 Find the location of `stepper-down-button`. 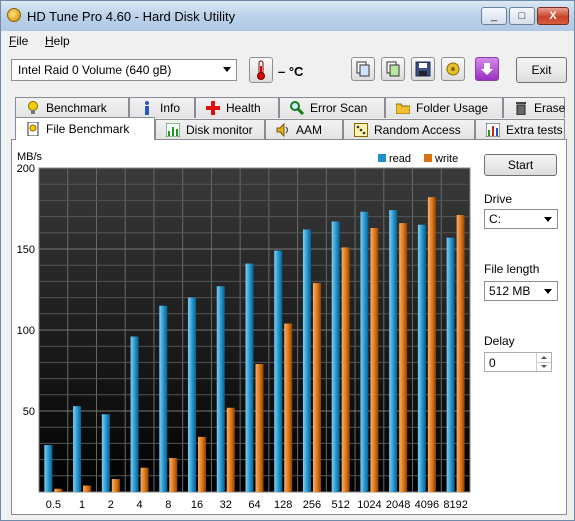

stepper-down-button is located at coordinates (543, 366).